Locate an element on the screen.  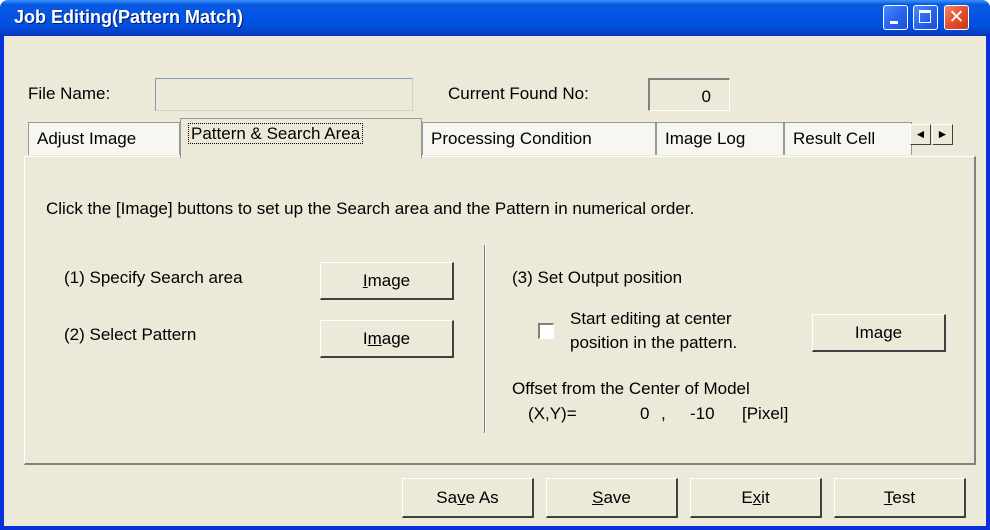
tab-scroll-left-button: ◄ is located at coordinates (920, 134).